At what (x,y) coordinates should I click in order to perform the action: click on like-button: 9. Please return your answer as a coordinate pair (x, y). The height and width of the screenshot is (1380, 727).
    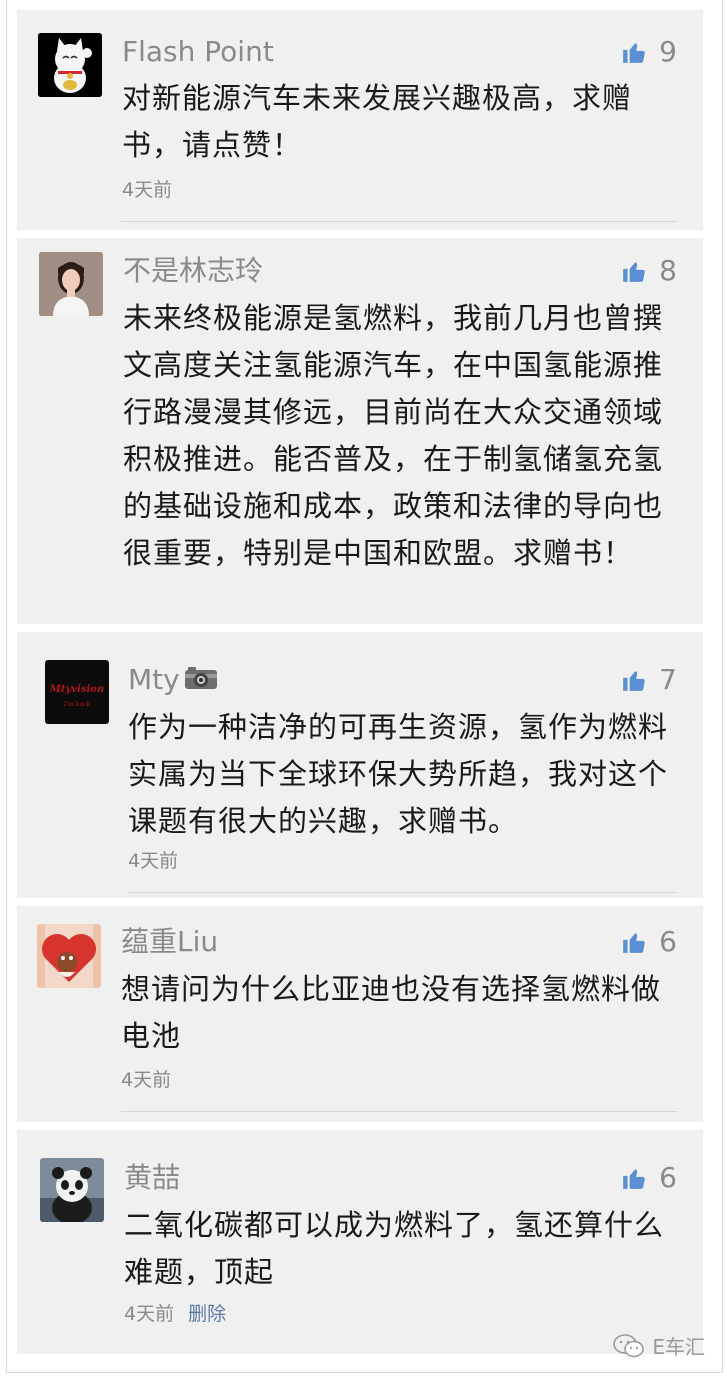
    Looking at the image, I should click on (649, 52).